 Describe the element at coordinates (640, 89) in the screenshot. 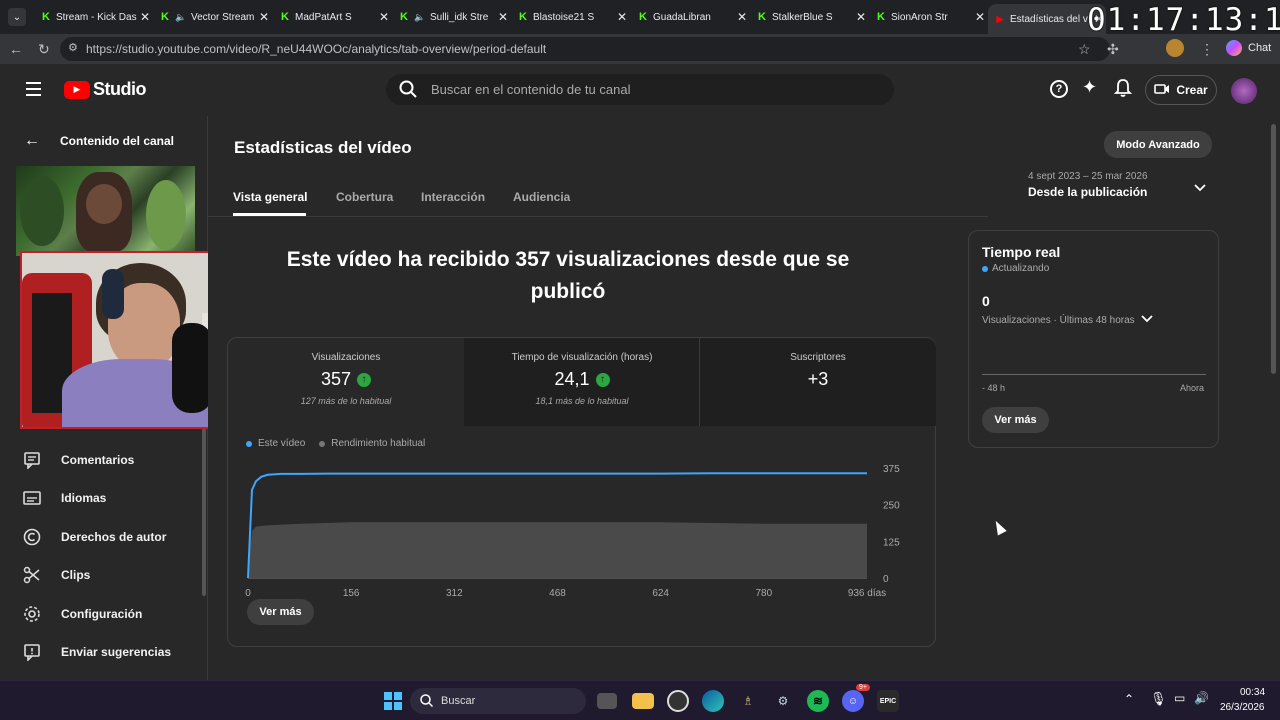

I see `search-input: Buscar en el contenido de tu canal` at that location.